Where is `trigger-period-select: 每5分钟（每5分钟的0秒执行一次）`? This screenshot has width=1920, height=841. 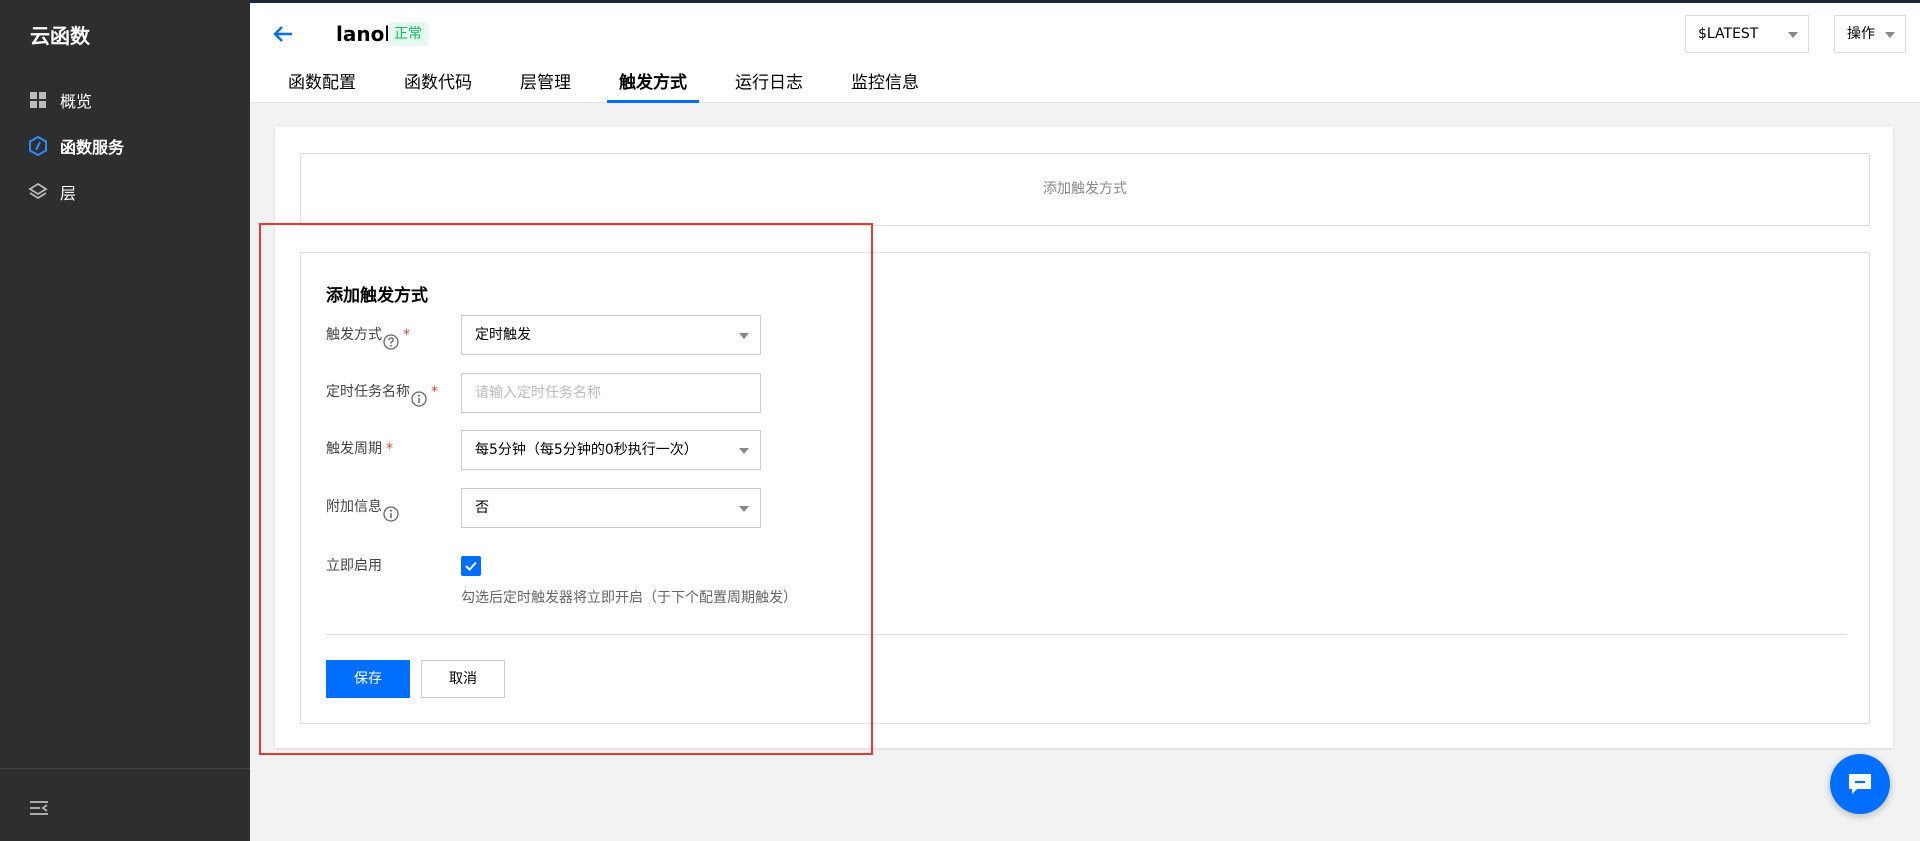
trigger-period-select: 每5分钟（每5分钟的0秒执行一次） is located at coordinates (611, 450).